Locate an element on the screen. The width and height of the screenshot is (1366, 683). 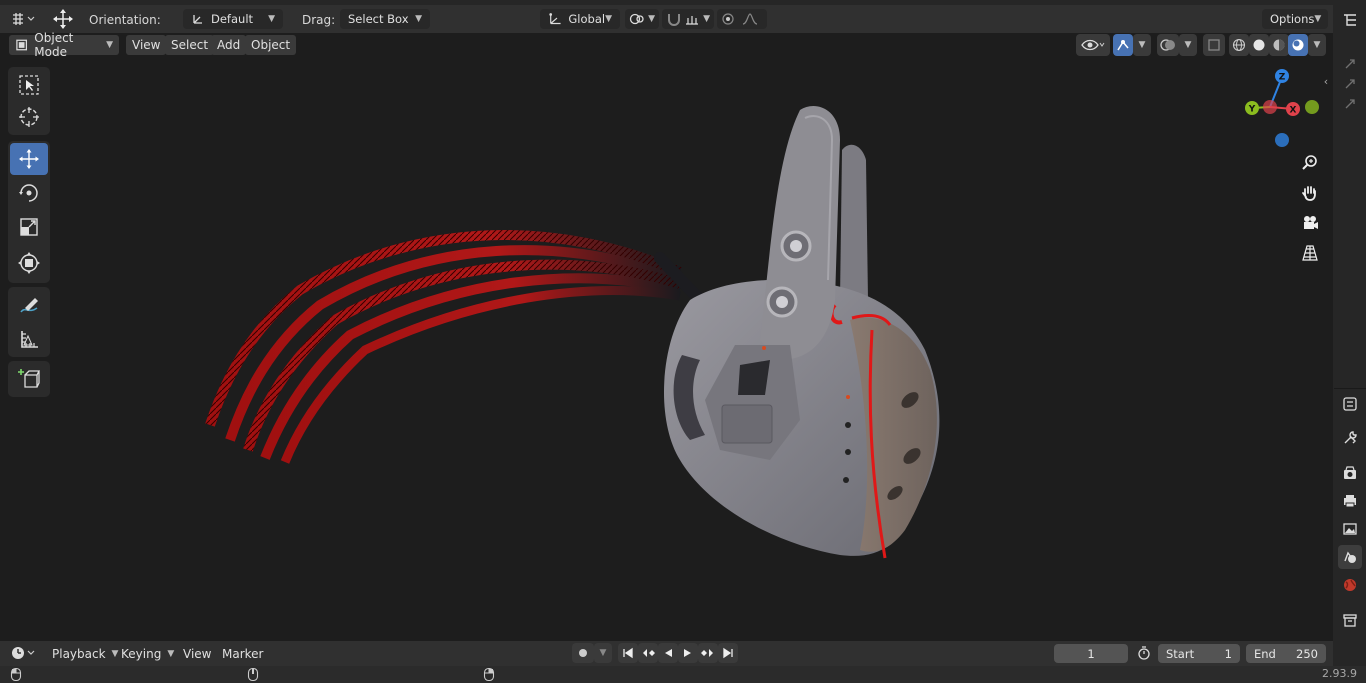
transform-icon is located at coordinates (29, 263).